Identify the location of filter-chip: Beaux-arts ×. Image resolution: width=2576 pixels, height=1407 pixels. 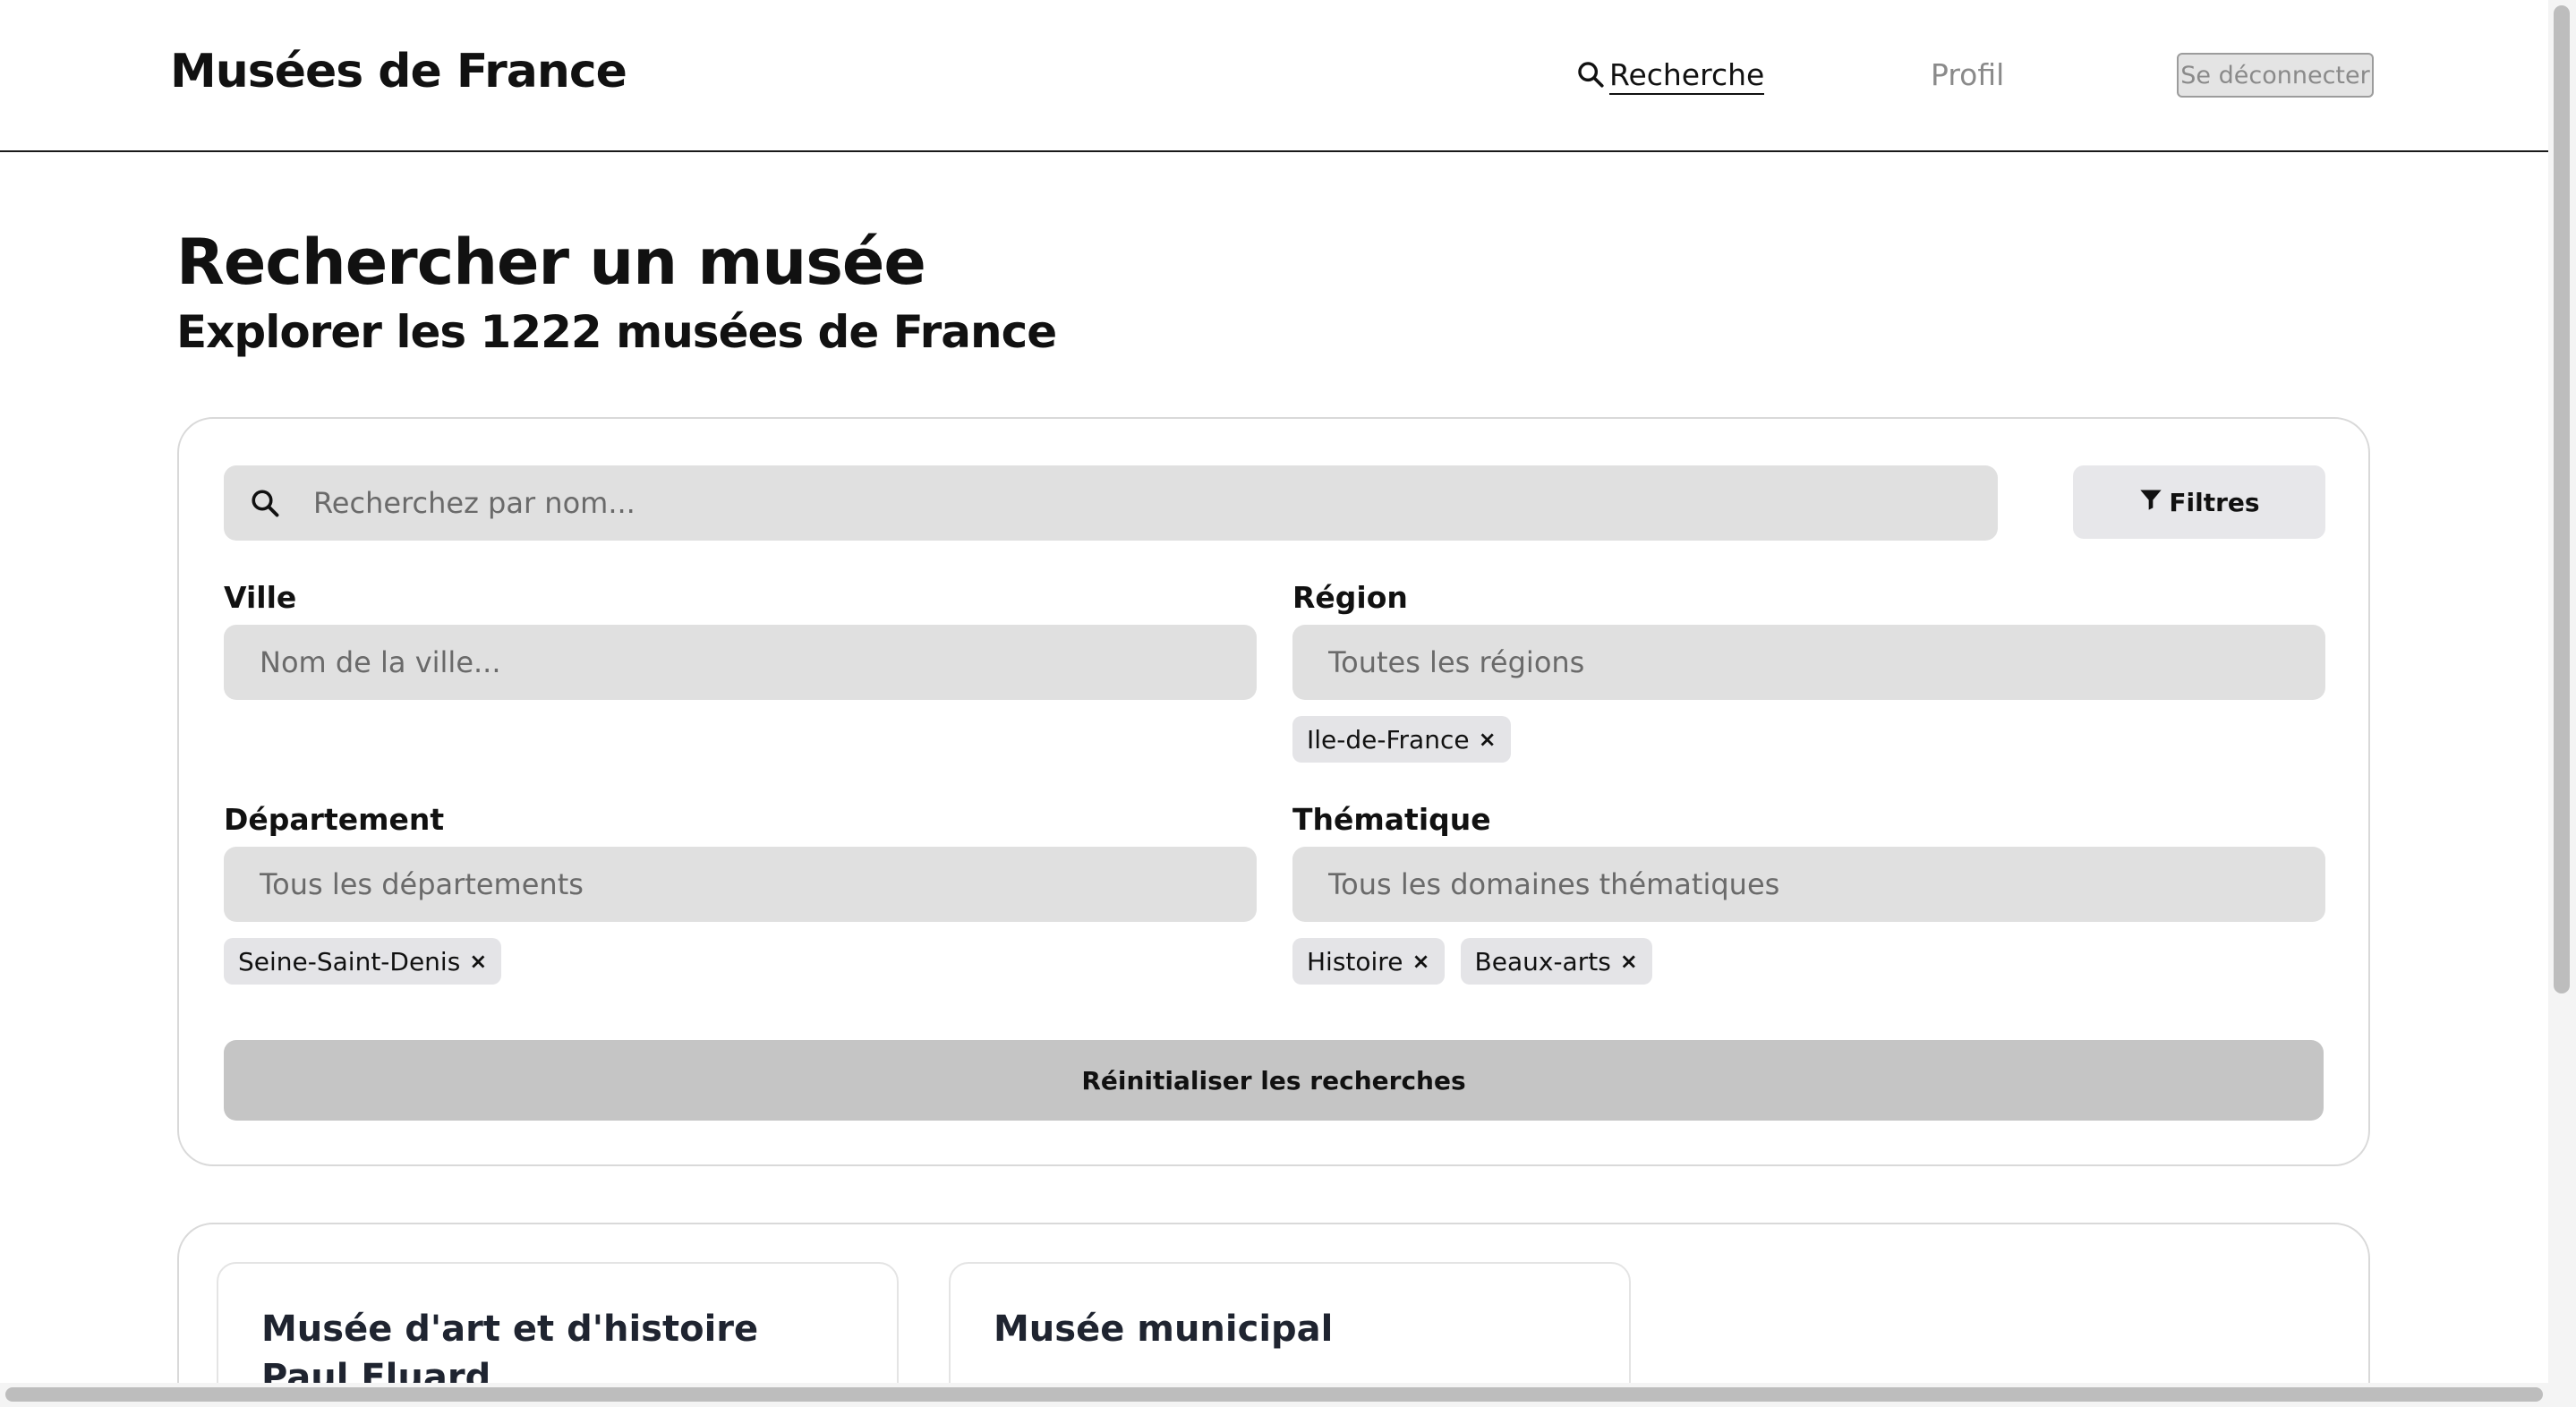
(1556, 961).